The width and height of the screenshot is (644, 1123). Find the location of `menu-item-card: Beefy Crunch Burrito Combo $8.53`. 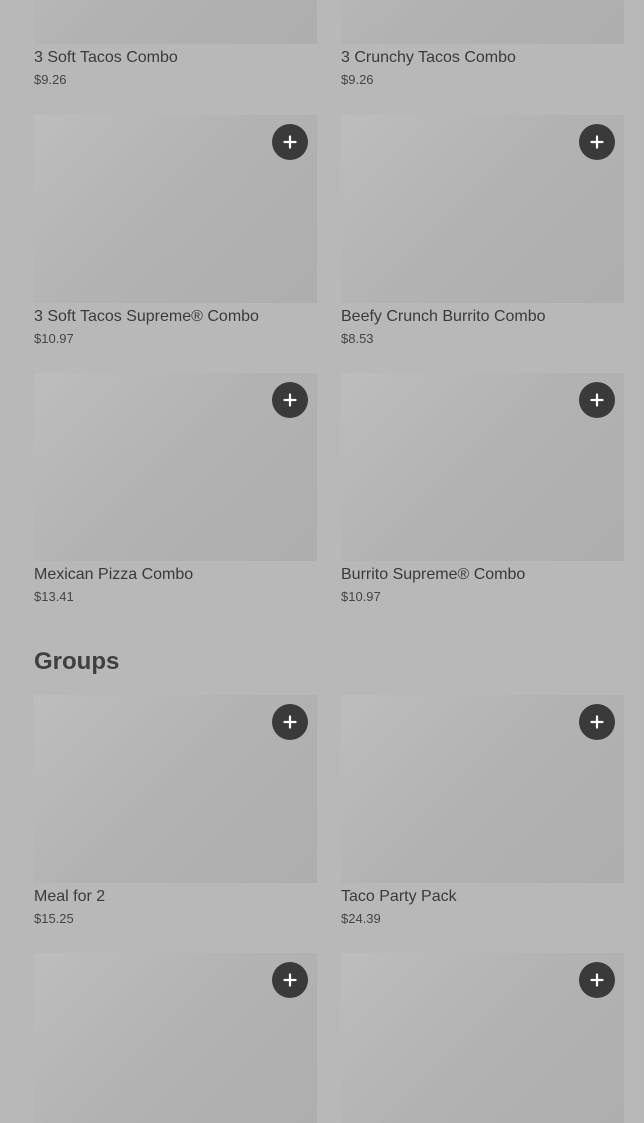

menu-item-card: Beefy Crunch Burrito Combo $8.53 is located at coordinates (482, 230).